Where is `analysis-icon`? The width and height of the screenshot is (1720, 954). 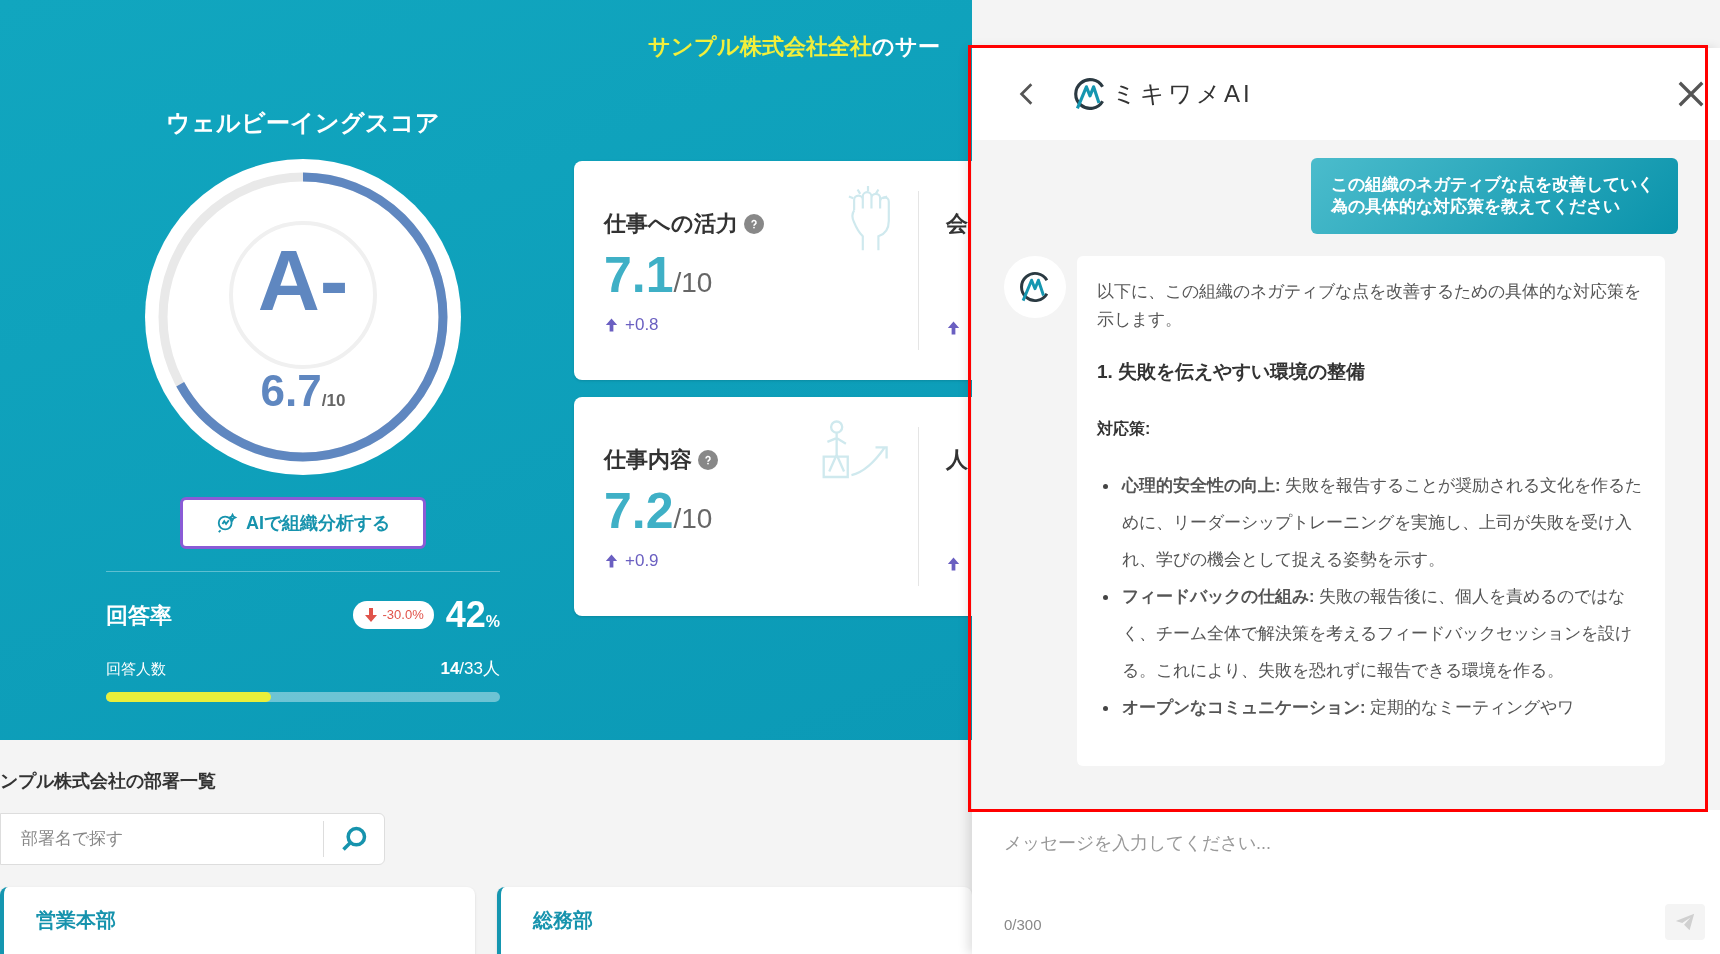 analysis-icon is located at coordinates (227, 523).